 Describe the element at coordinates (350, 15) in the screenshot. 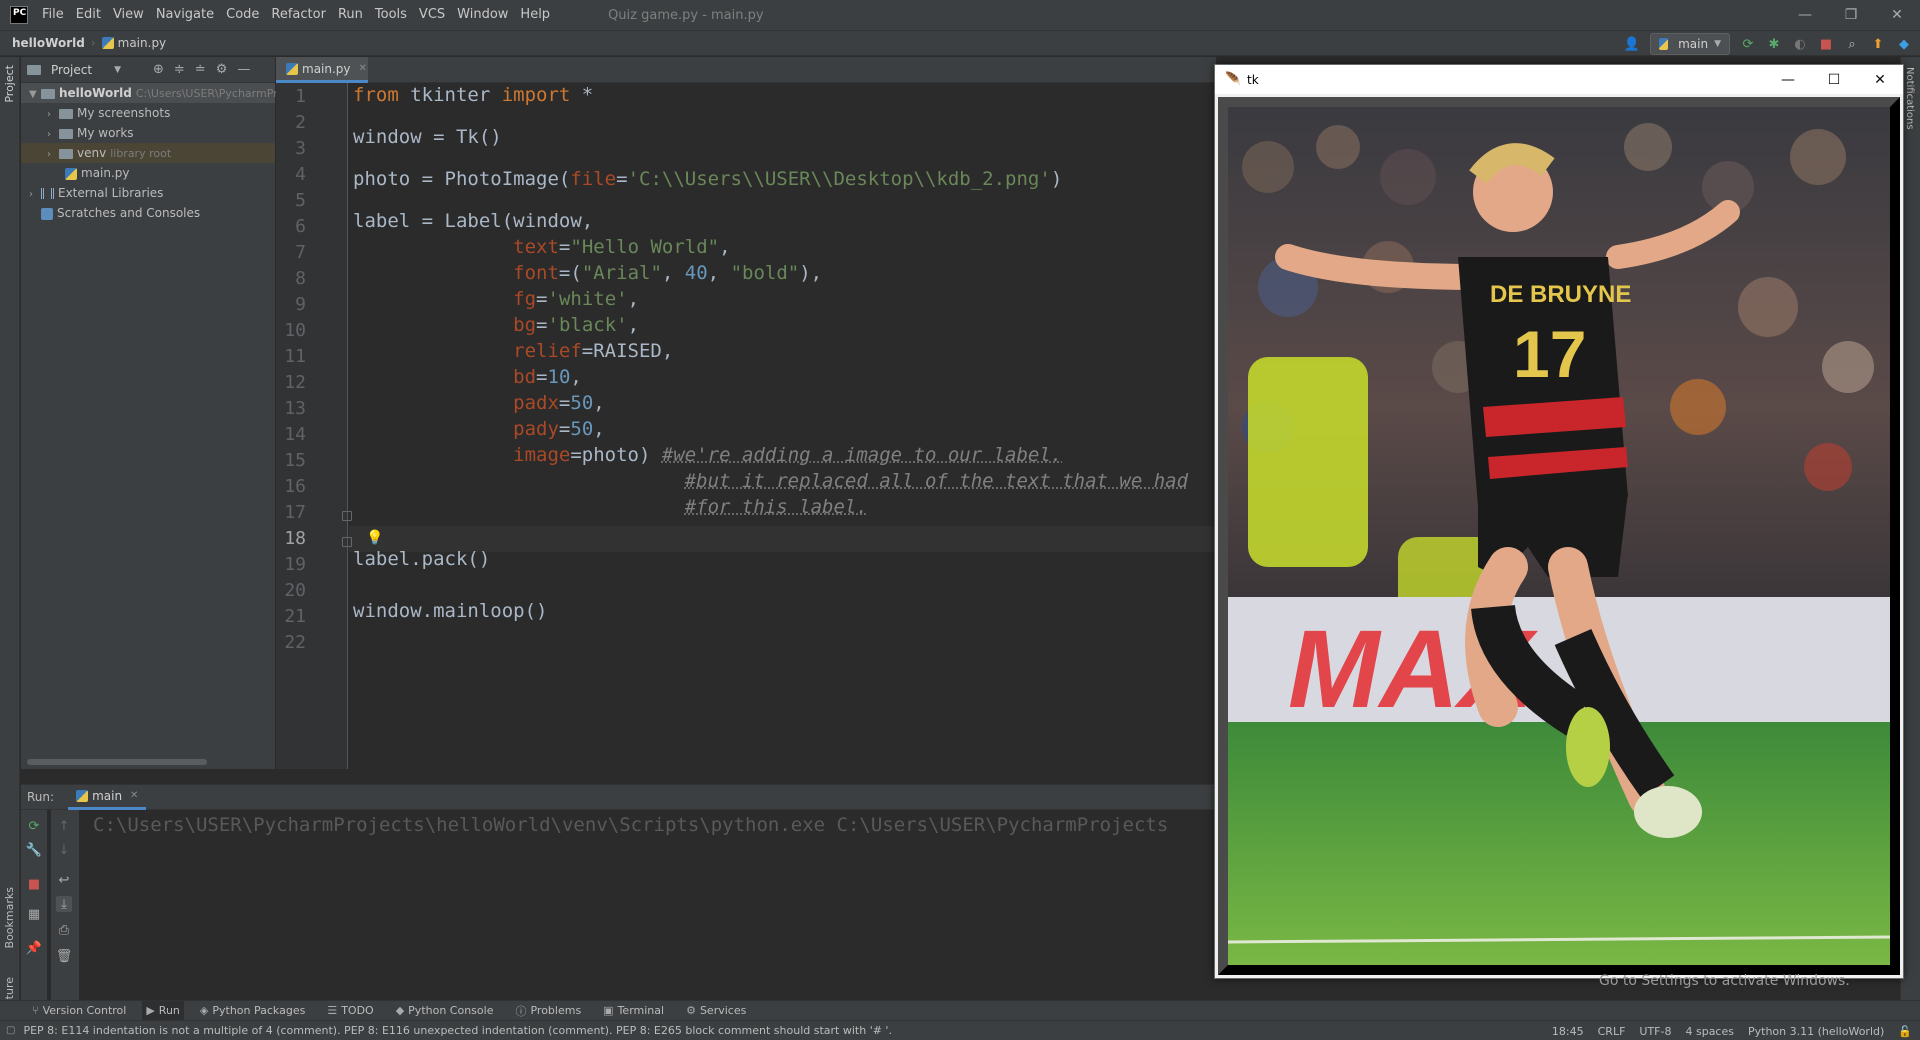

I see `menu-run: Run` at that location.